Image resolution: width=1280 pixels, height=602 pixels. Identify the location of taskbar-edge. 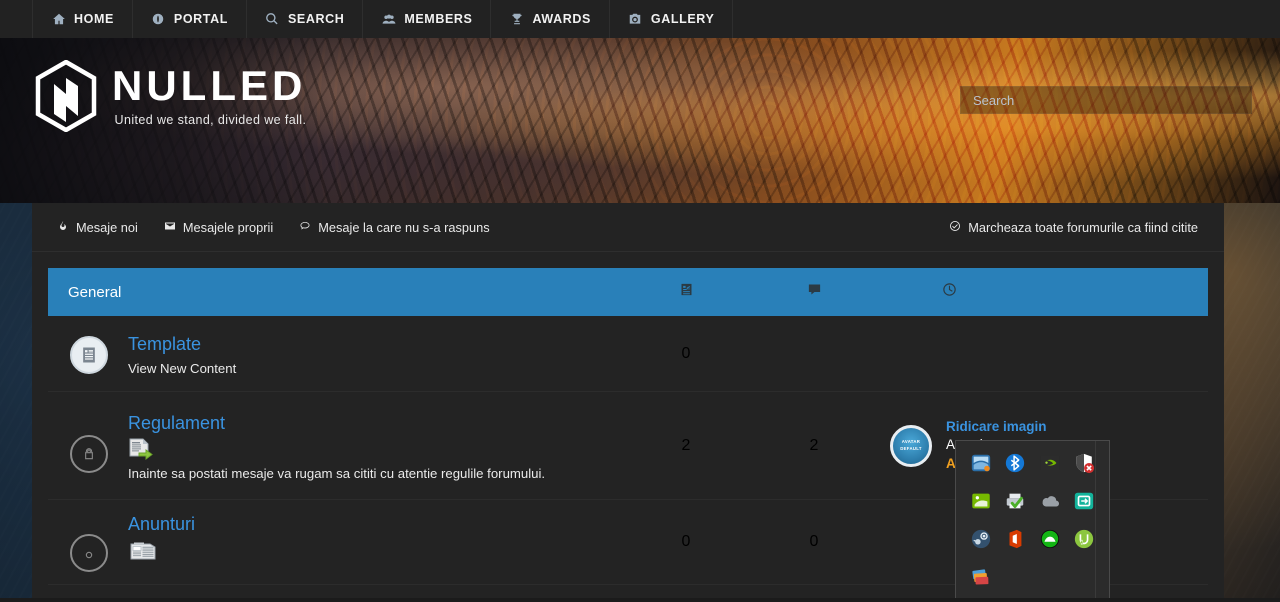
(640, 600).